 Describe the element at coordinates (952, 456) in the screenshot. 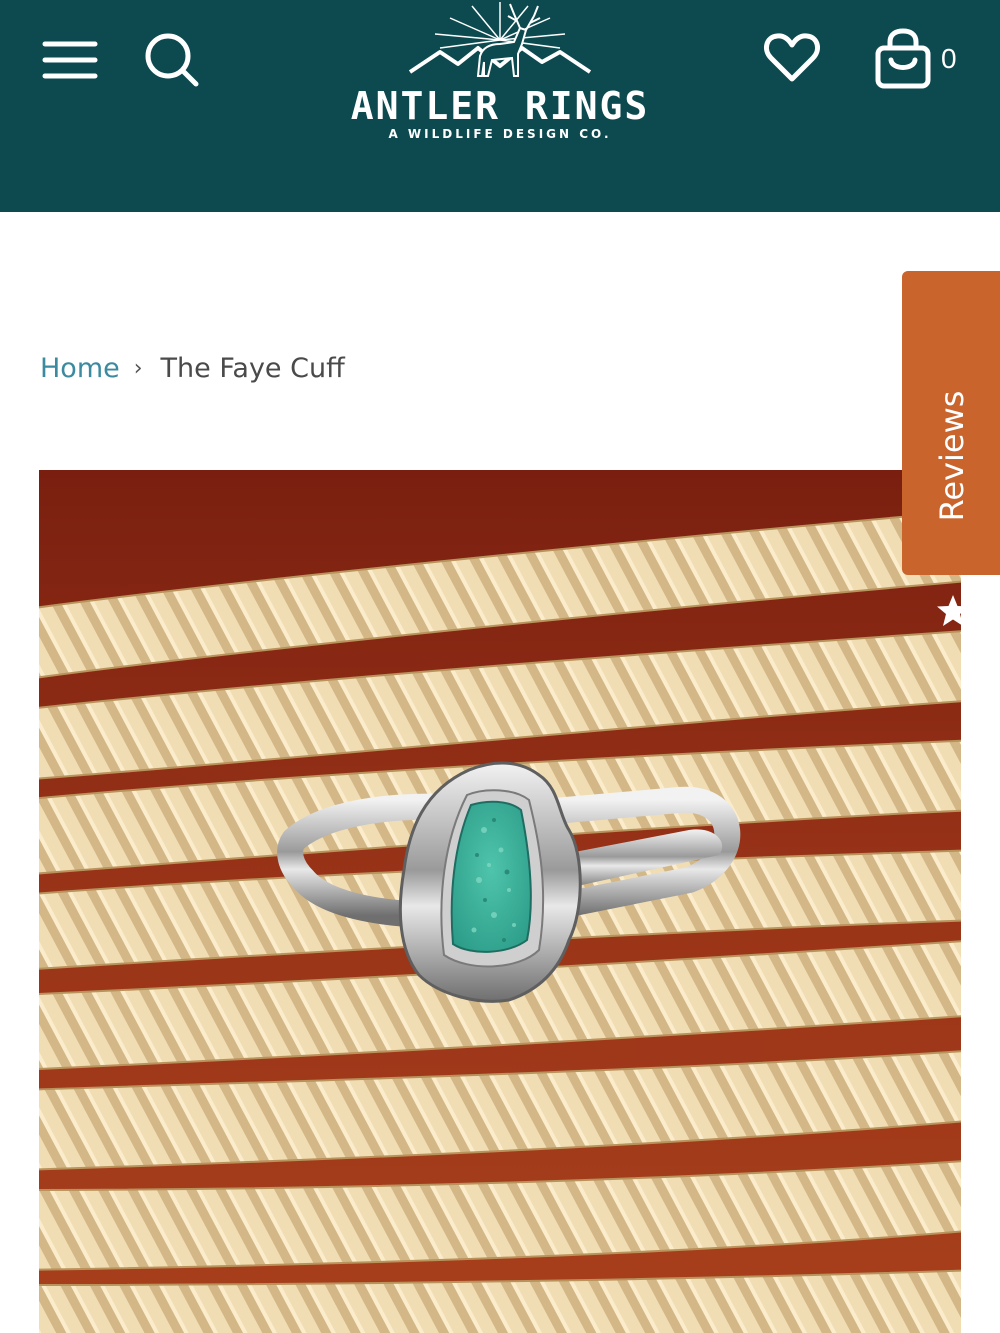

I see `reviews-tab-label: Reviews` at that location.